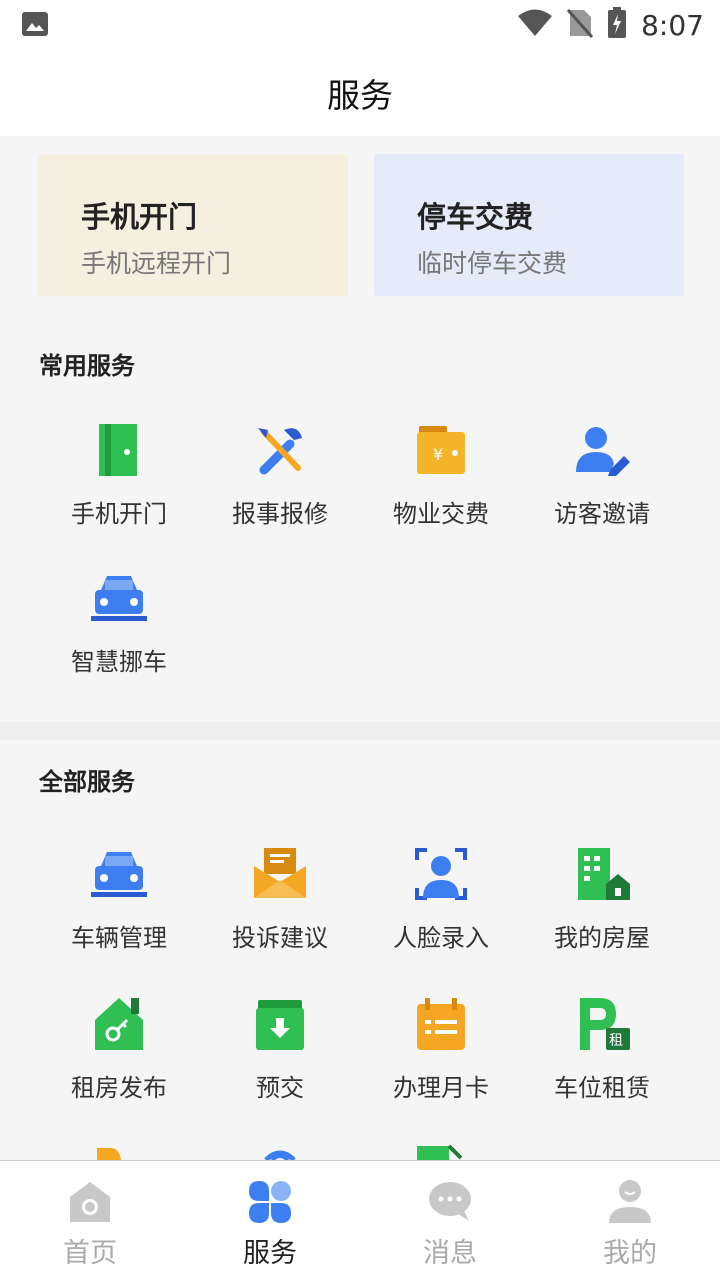  Describe the element at coordinates (119, 450) in the screenshot. I see `door-icon` at that location.